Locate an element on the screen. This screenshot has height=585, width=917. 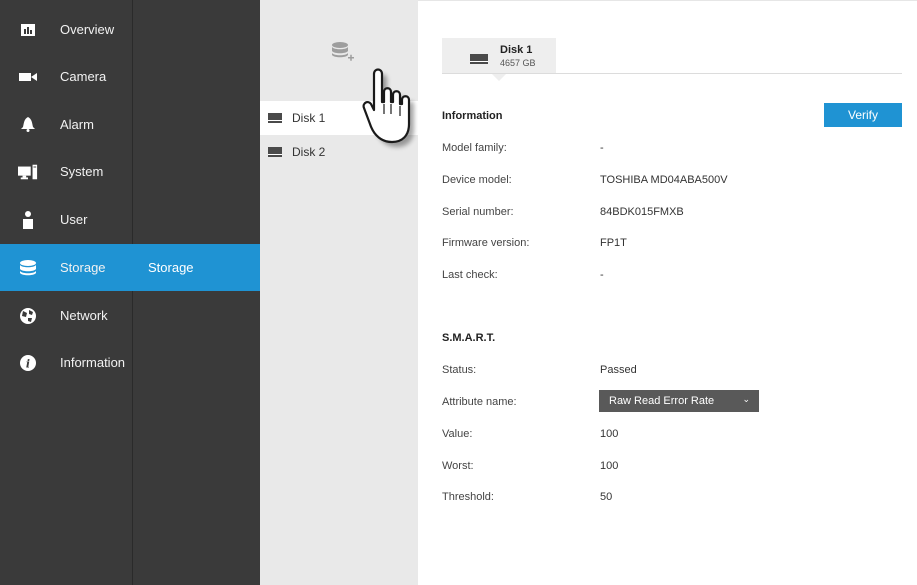
nav-item-alarm: Alarm is located at coordinates (66, 124).